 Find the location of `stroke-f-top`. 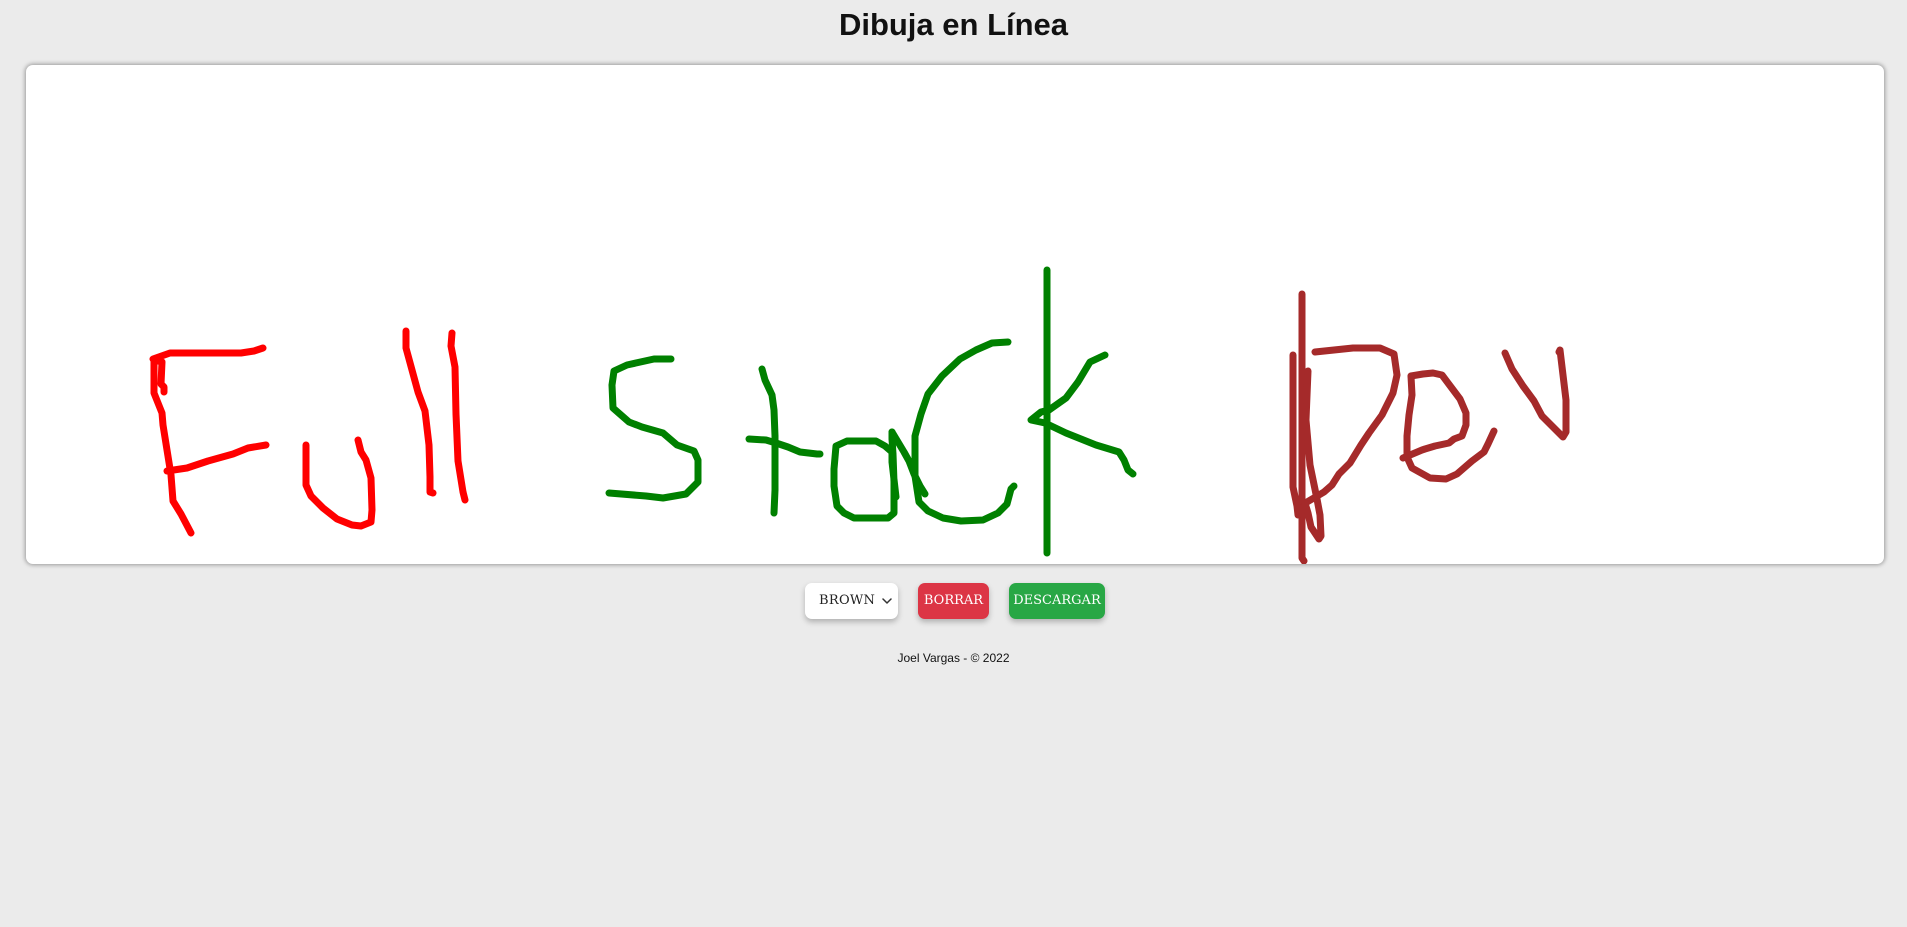

stroke-f-top is located at coordinates (172, 446).